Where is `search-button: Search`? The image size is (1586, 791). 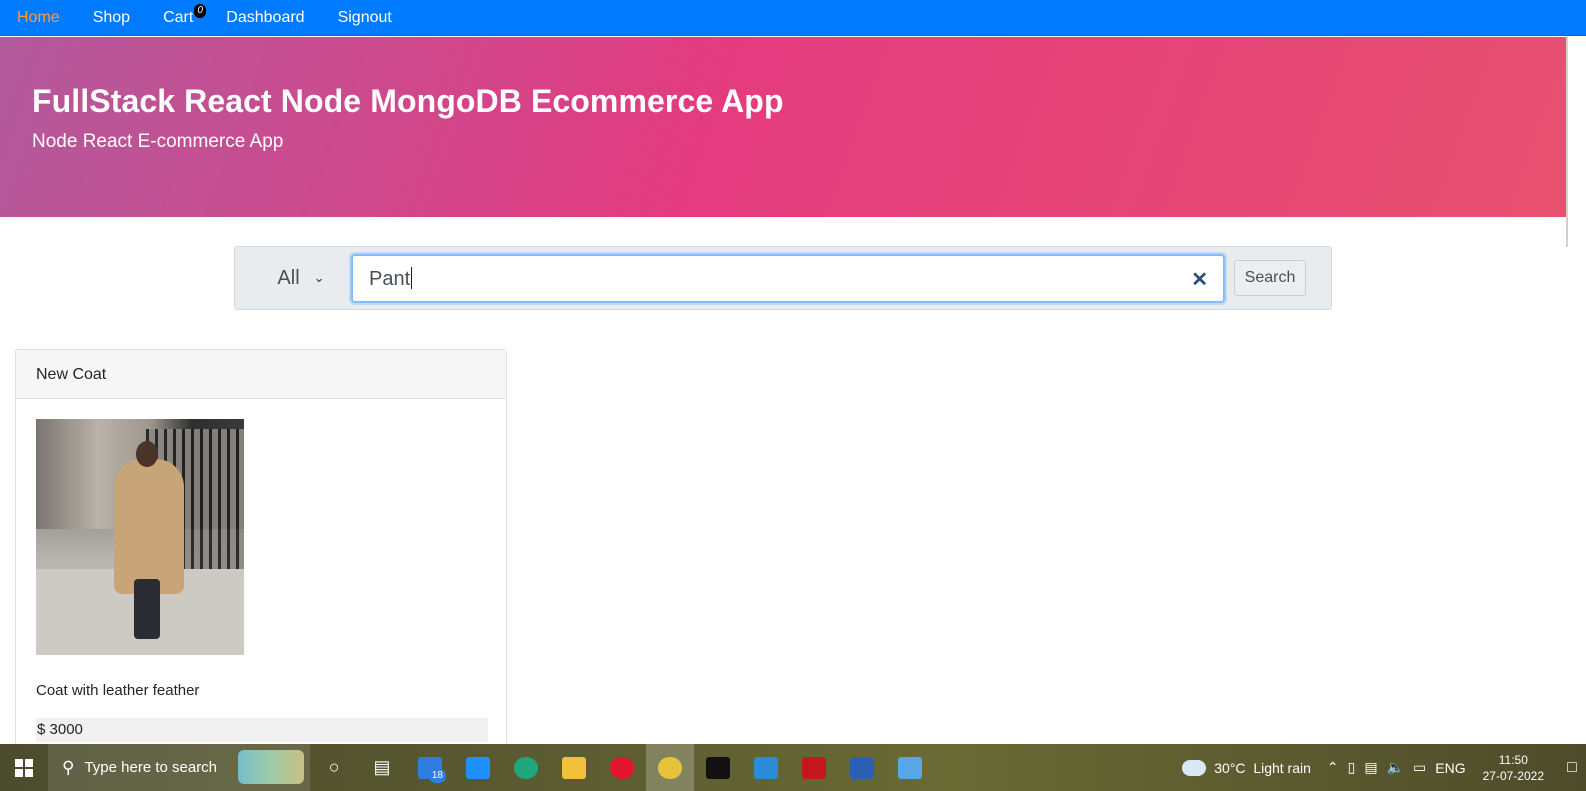
search-button: Search is located at coordinates (1270, 278).